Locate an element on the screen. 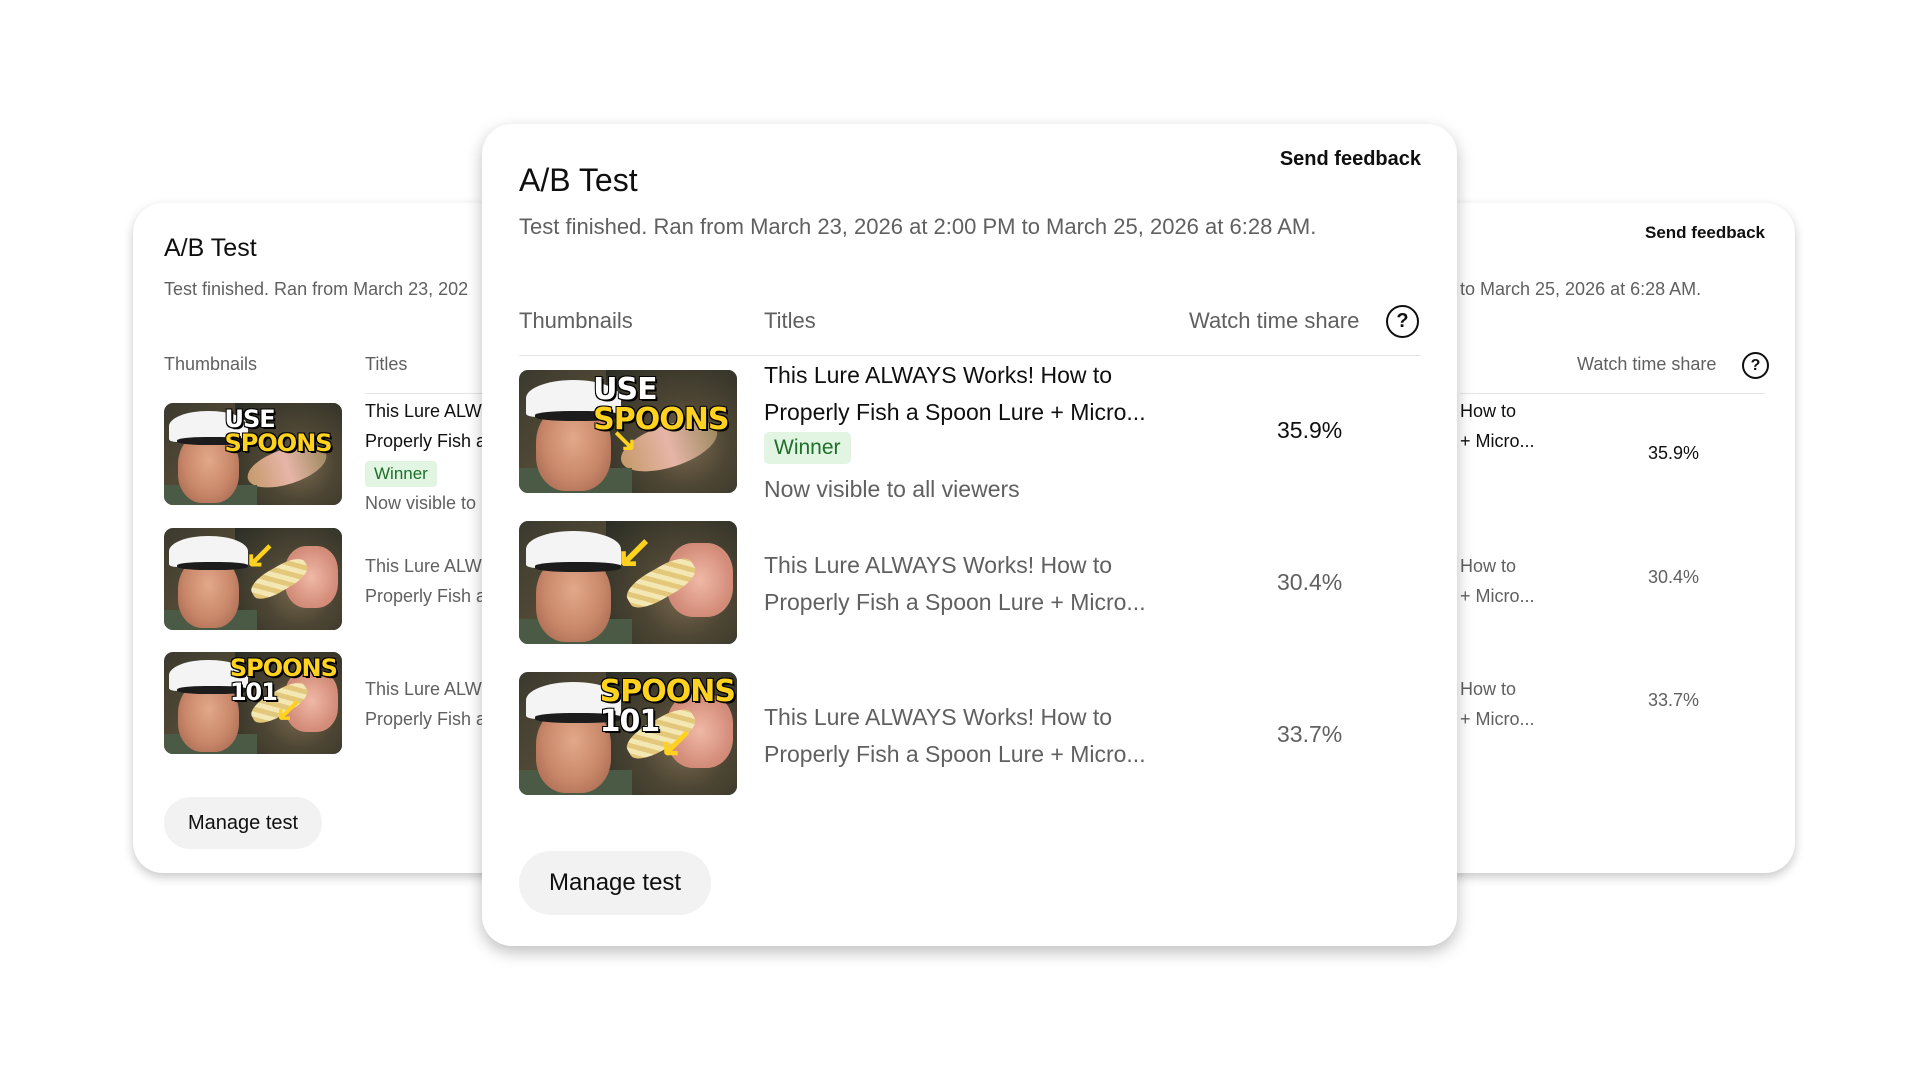  visibility-note: Now visible to all viewers is located at coordinates (892, 489).